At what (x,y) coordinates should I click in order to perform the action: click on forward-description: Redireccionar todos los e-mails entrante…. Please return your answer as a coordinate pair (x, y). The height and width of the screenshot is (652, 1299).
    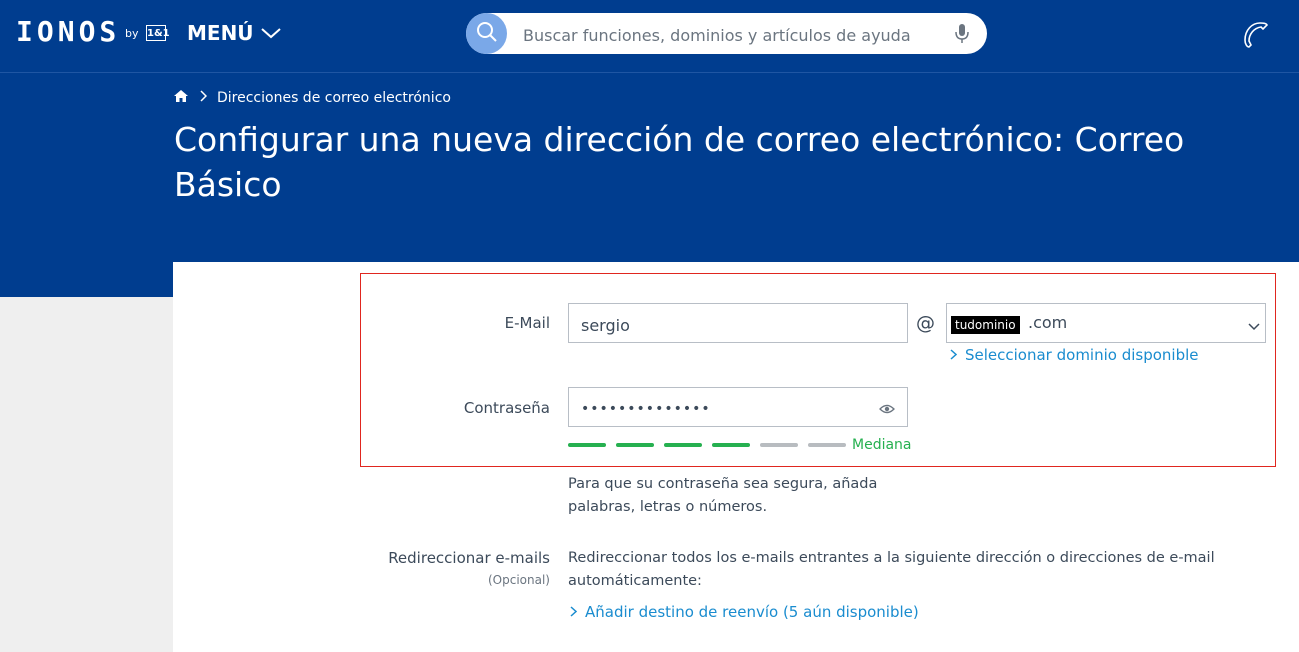
    Looking at the image, I should click on (891, 569).